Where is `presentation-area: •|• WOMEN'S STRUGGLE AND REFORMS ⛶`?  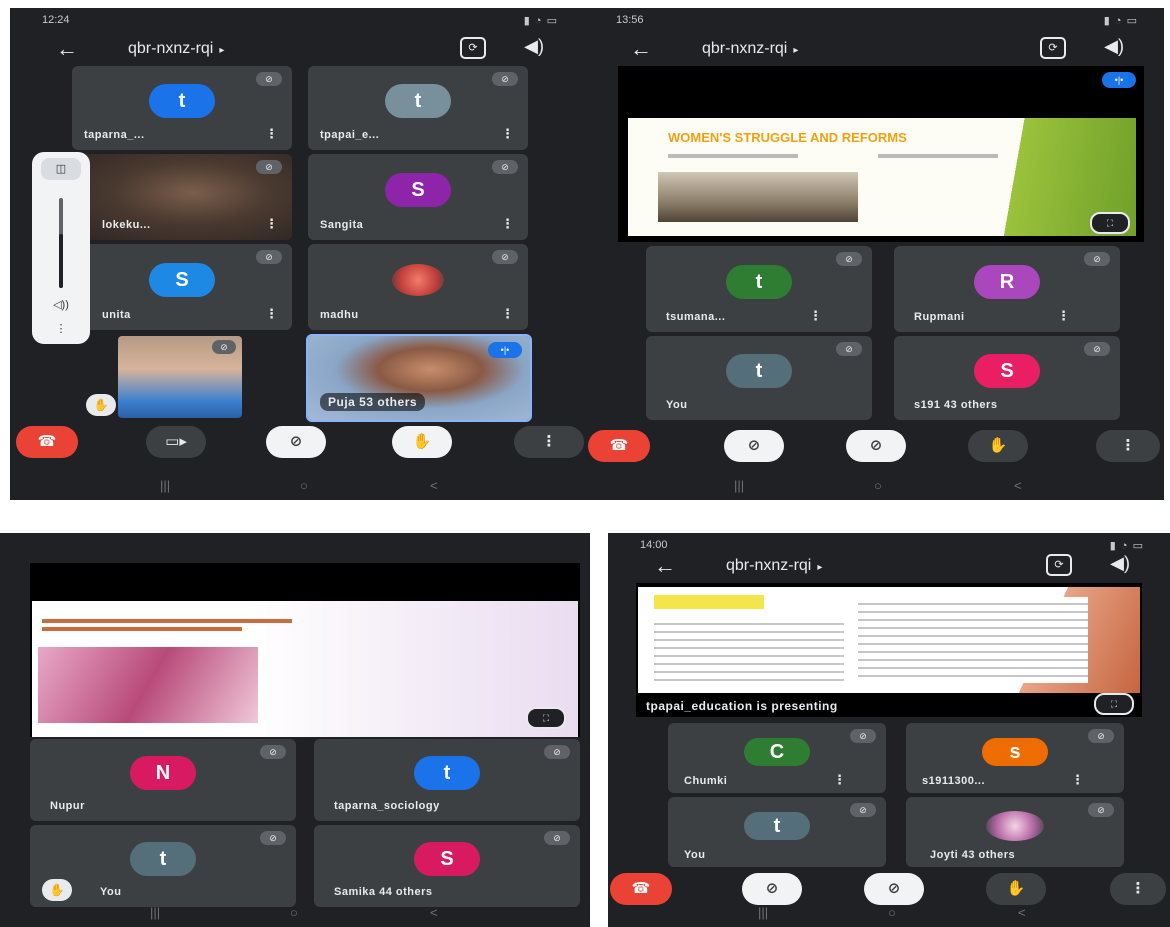 presentation-area: •|• WOMEN'S STRUGGLE AND REFORMS ⛶ is located at coordinates (881, 154).